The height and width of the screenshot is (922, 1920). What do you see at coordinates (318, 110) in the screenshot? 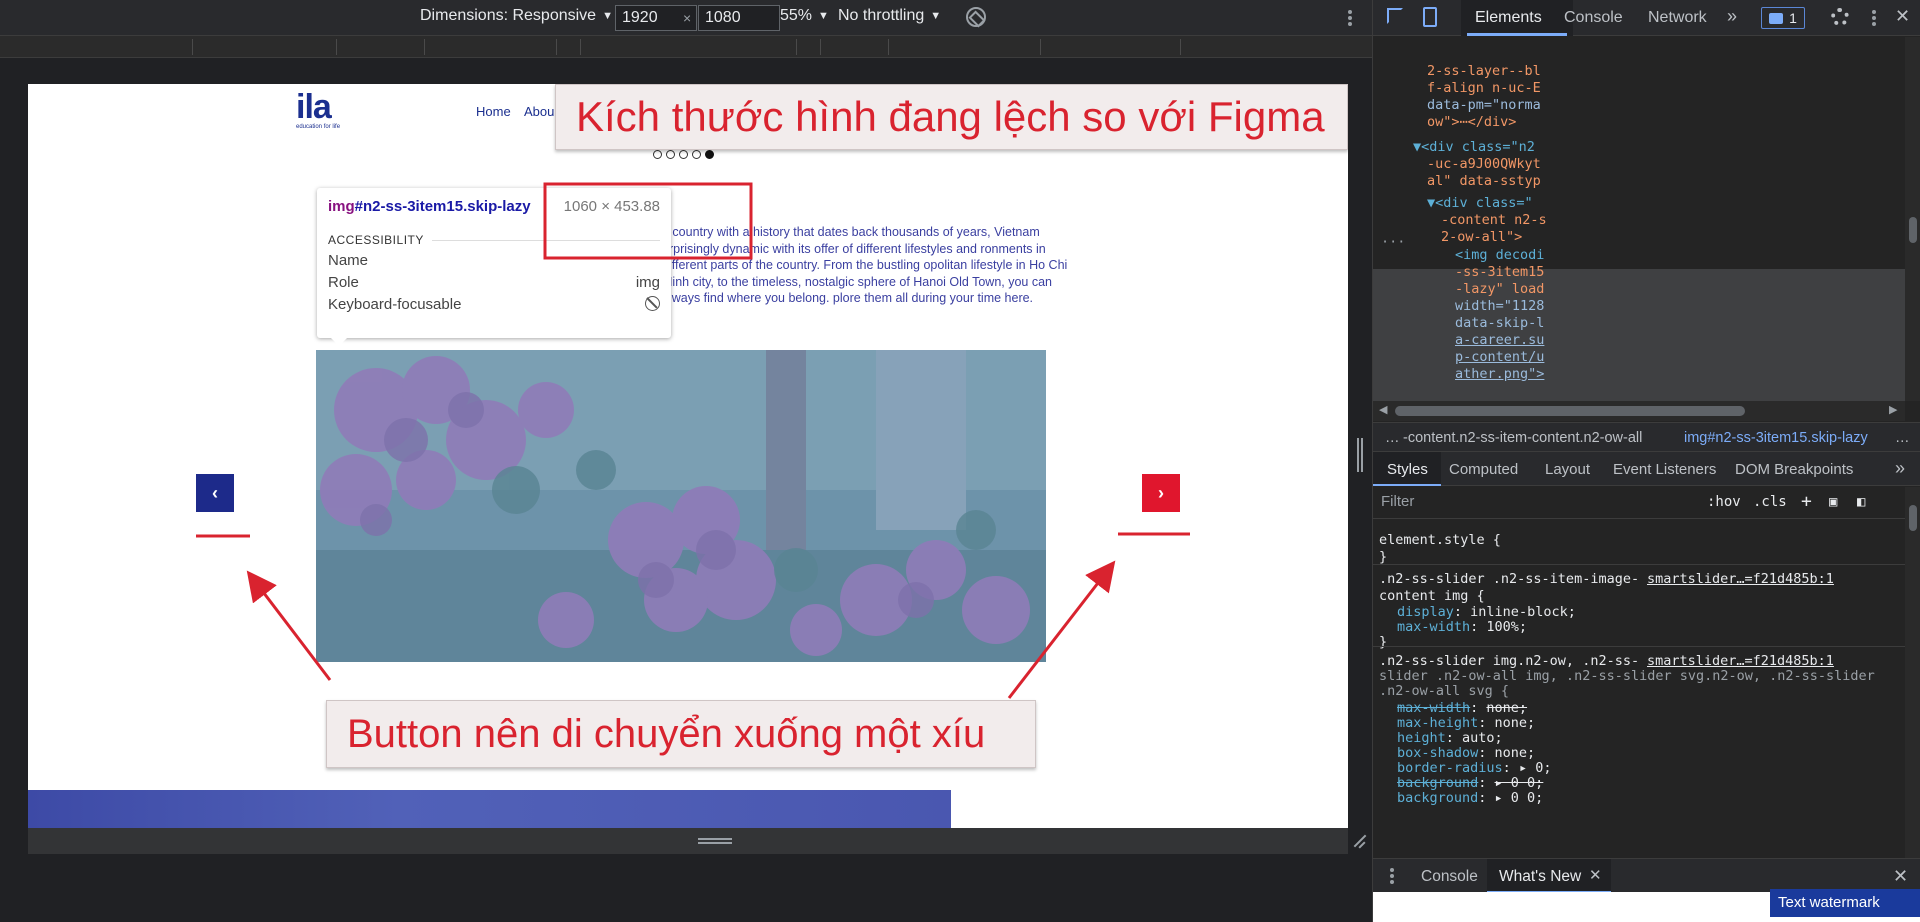
I see `site-logo: ila education for life` at bounding box center [318, 110].